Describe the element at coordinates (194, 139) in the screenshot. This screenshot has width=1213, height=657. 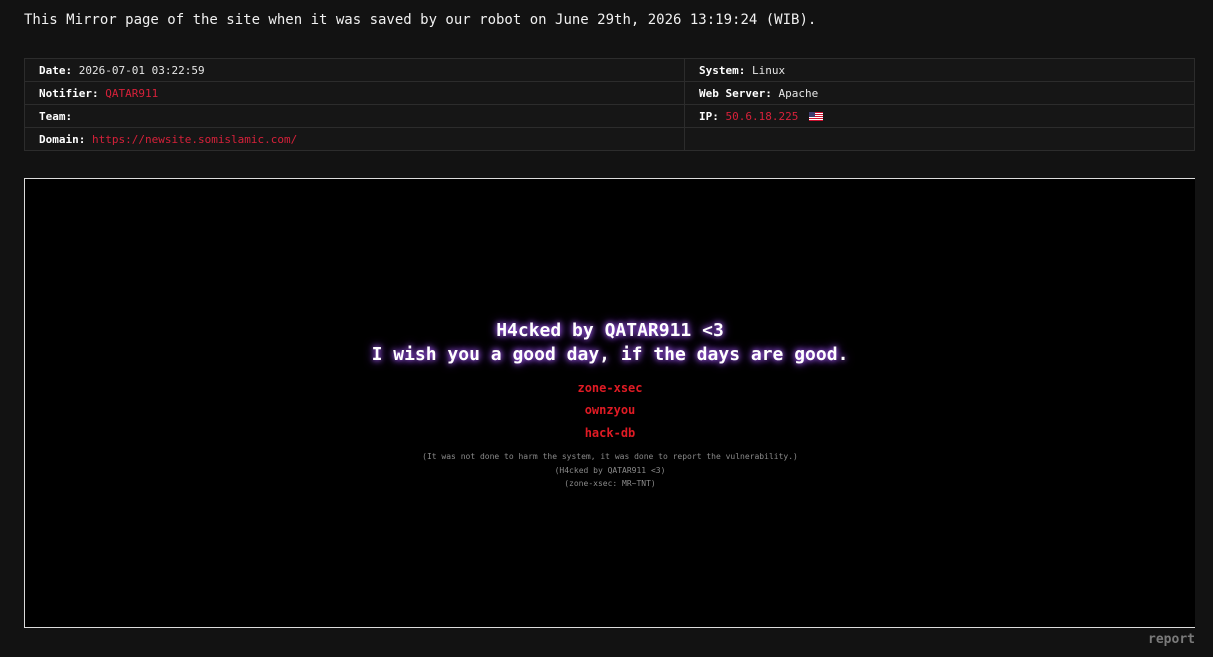
I see `domain-link: https://newsite.somislamic.com/` at that location.